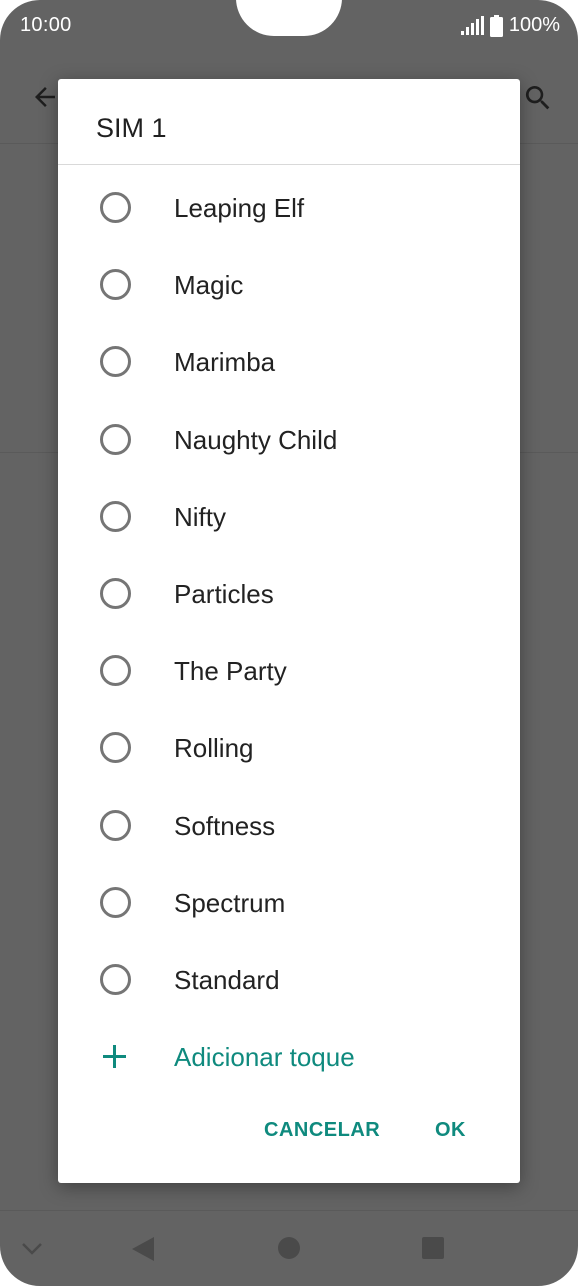 The height and width of the screenshot is (1286, 578). I want to click on ringtone-option: Nifty, so click(289, 516).